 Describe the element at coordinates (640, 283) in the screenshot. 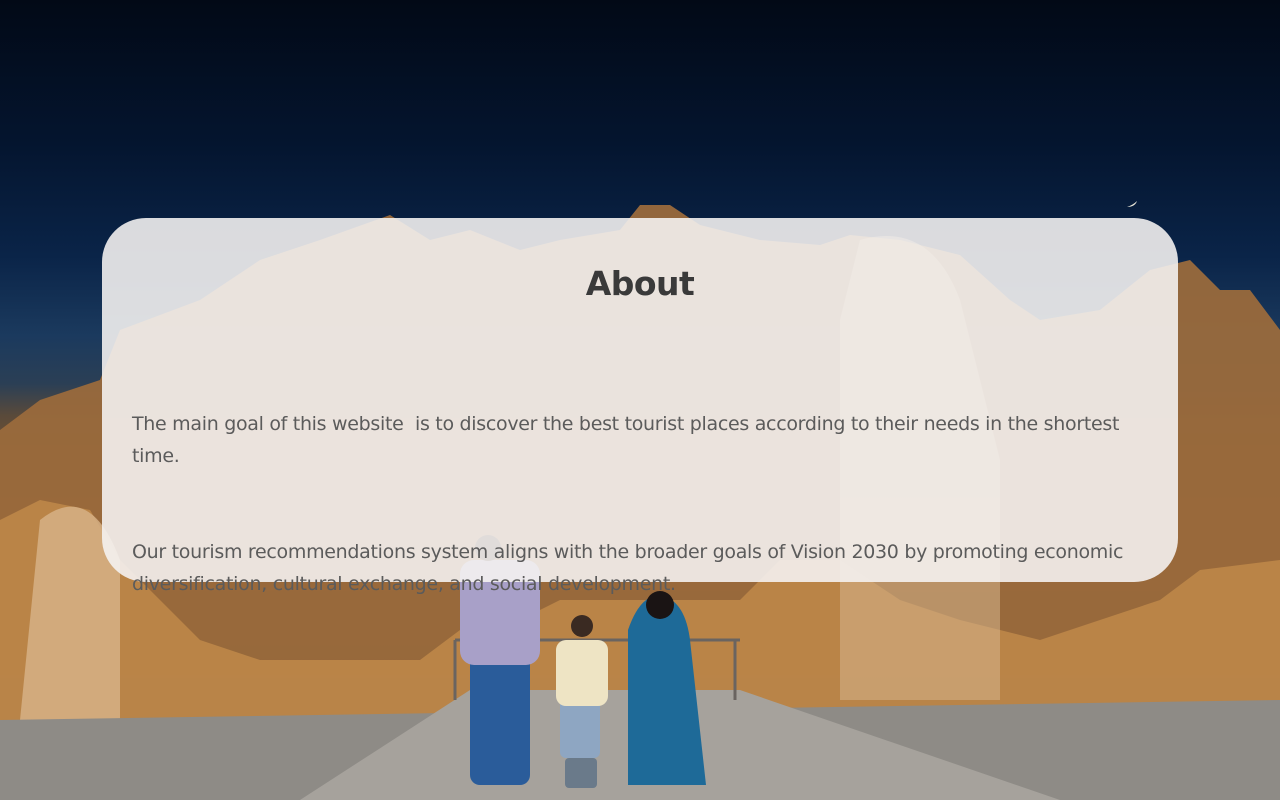

I see `about-title: About` at that location.